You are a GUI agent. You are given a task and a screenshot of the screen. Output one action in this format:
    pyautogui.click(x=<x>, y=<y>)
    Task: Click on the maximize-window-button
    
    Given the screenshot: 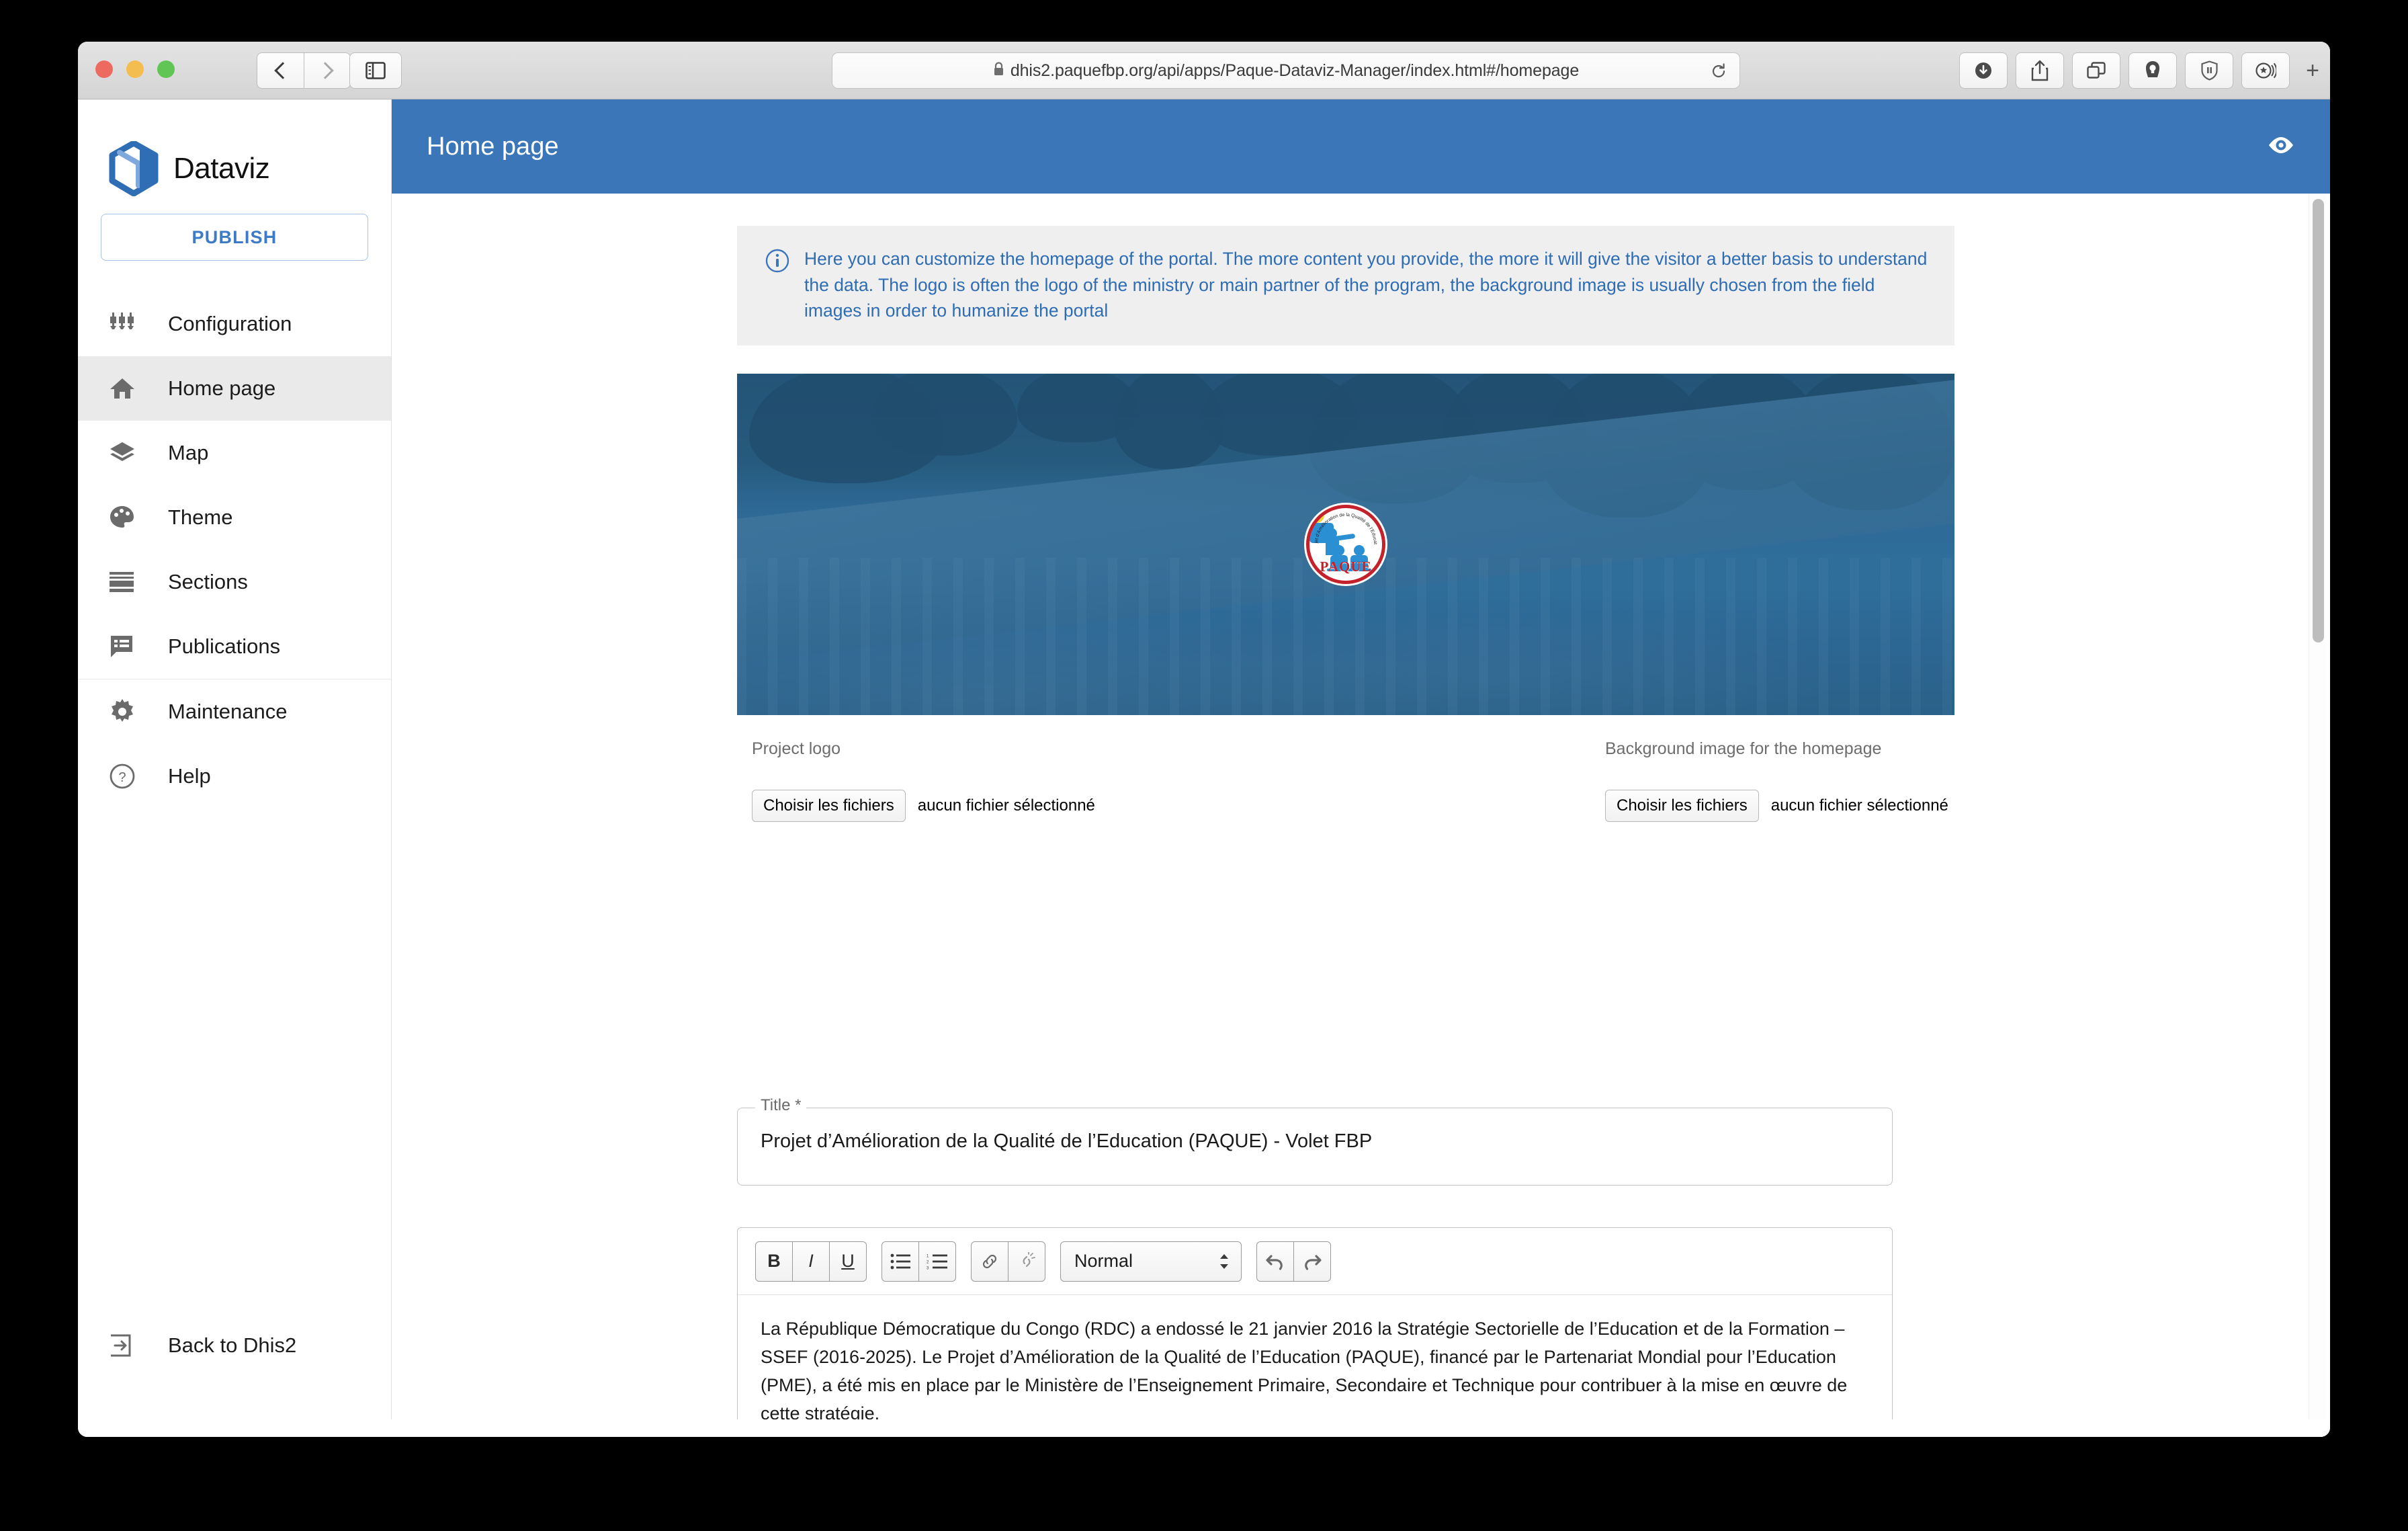 What is the action you would take?
    pyautogui.click(x=166, y=69)
    